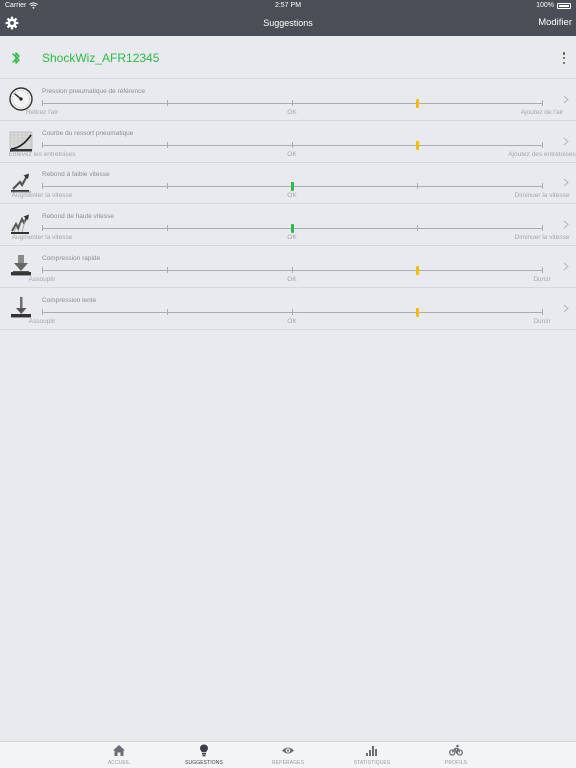 This screenshot has height=768, width=576. Describe the element at coordinates (101, 58) in the screenshot. I see `device-name: ShockWiz_AFR12345` at that location.